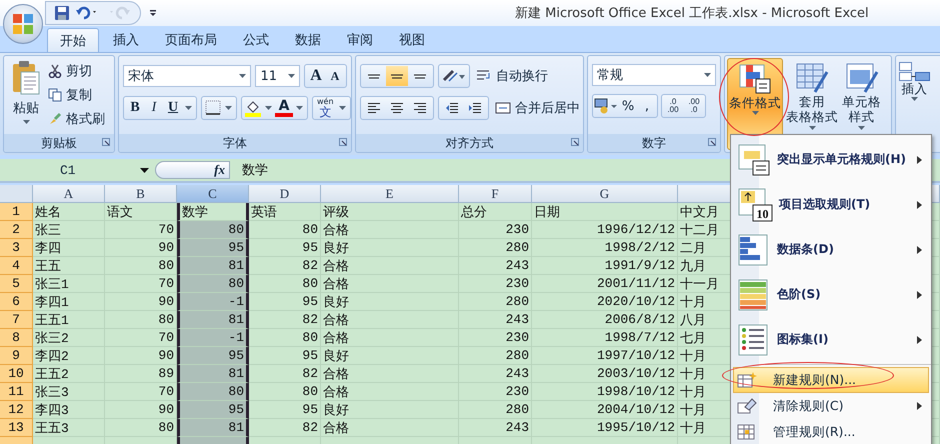  Describe the element at coordinates (26, 97) in the screenshot. I see `paste-button: 粘贴` at that location.